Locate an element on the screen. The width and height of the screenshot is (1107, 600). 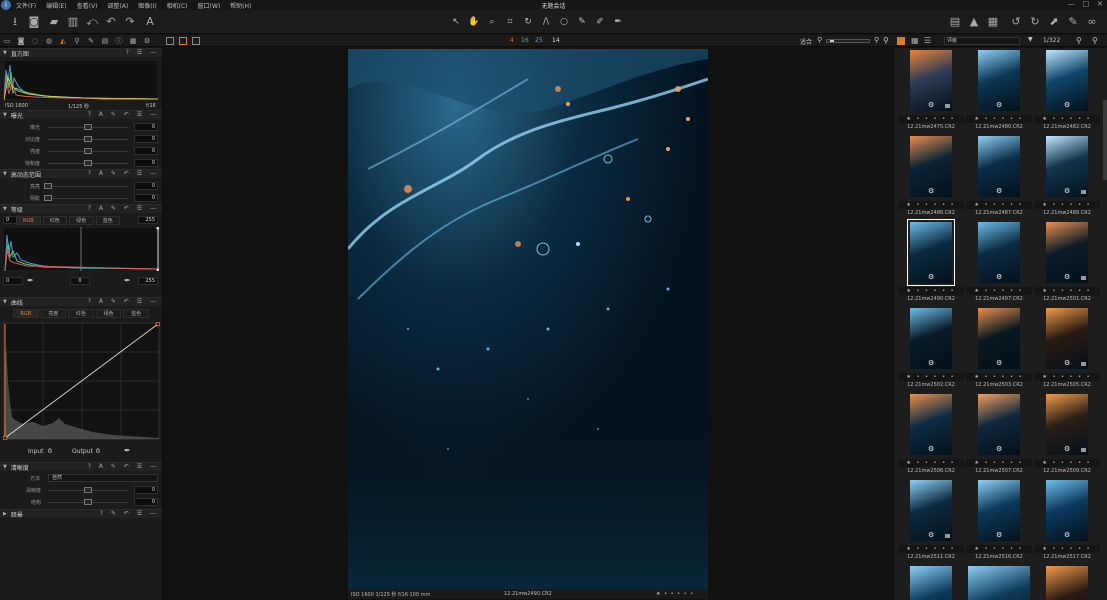
exposure-header: ▼ 曝光 ? A ✎ ↶ ☰ — is located at coordinates (81, 115).